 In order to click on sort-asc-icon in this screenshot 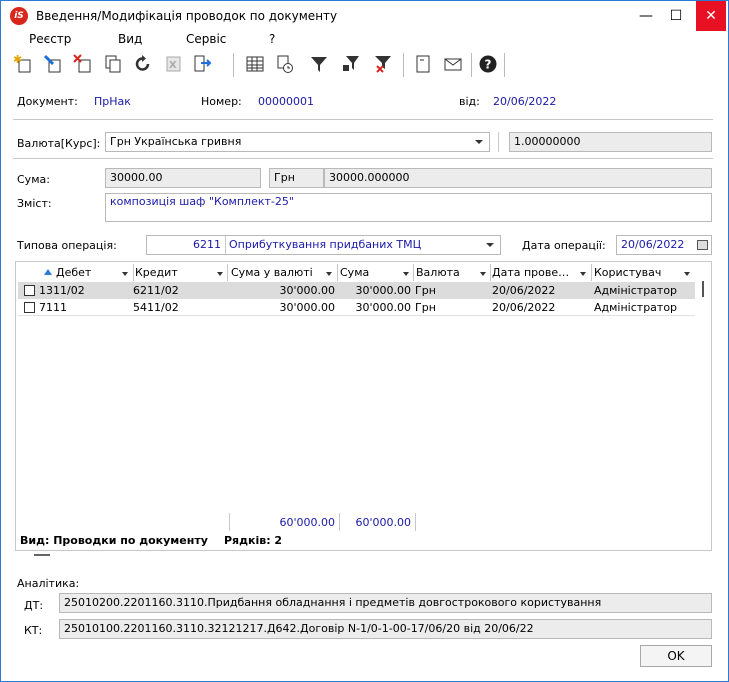, I will do `click(48, 272)`.